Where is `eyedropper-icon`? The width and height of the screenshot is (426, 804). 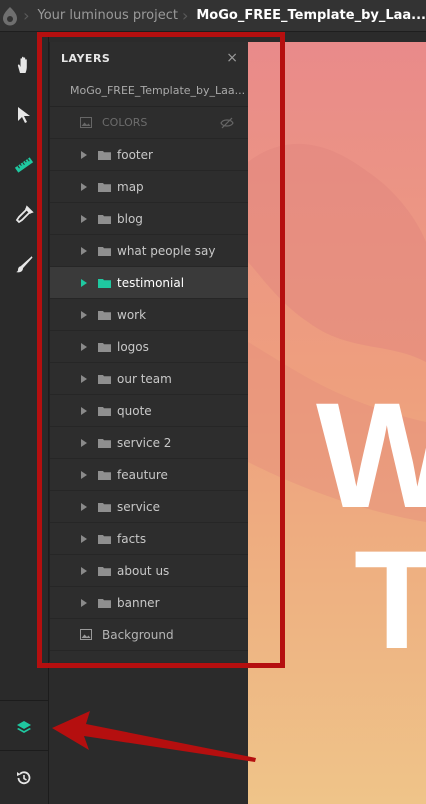
eyedropper-icon is located at coordinates (24, 214).